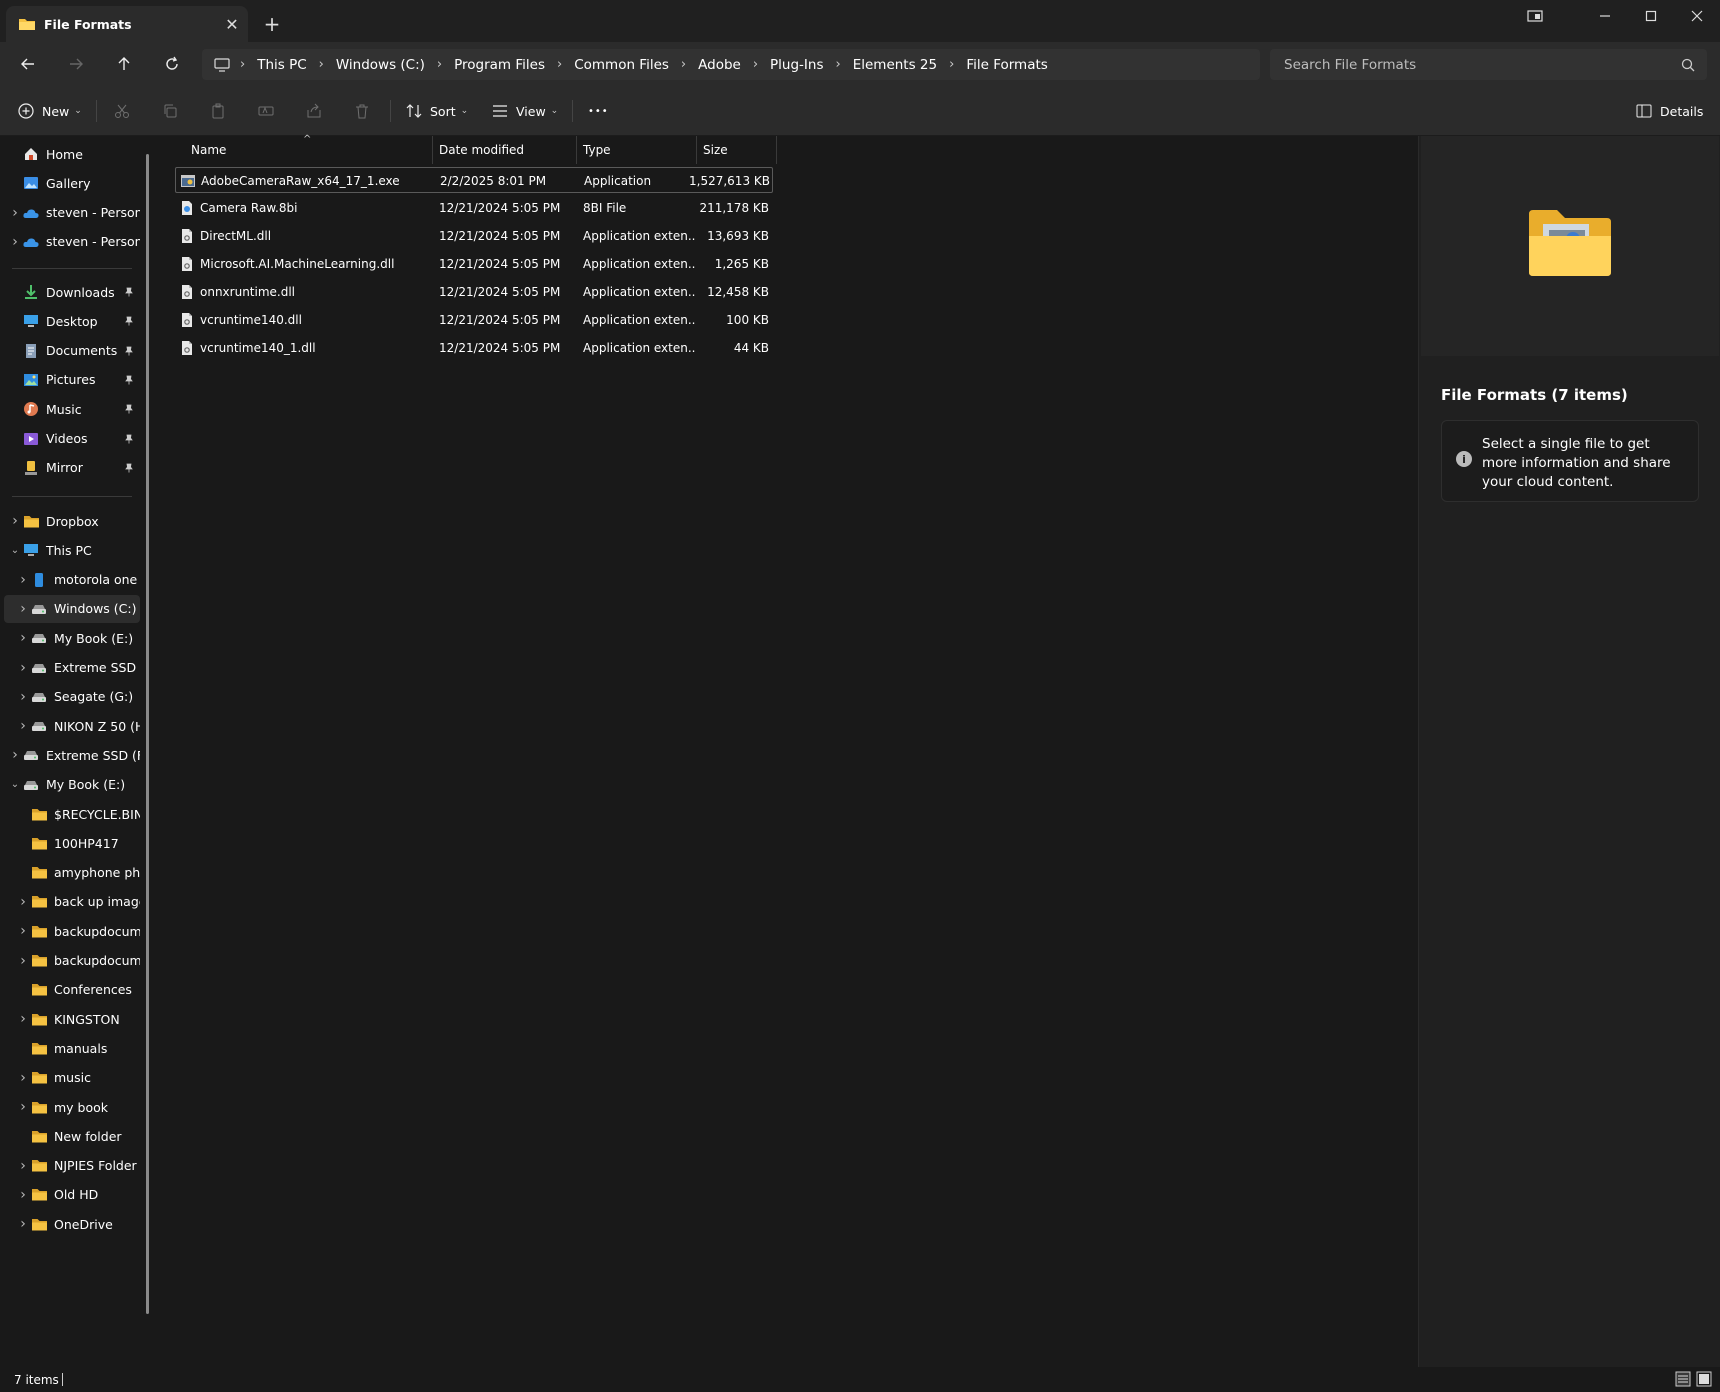 The image size is (1720, 1392). Describe the element at coordinates (362, 111) in the screenshot. I see `delete-button` at that location.